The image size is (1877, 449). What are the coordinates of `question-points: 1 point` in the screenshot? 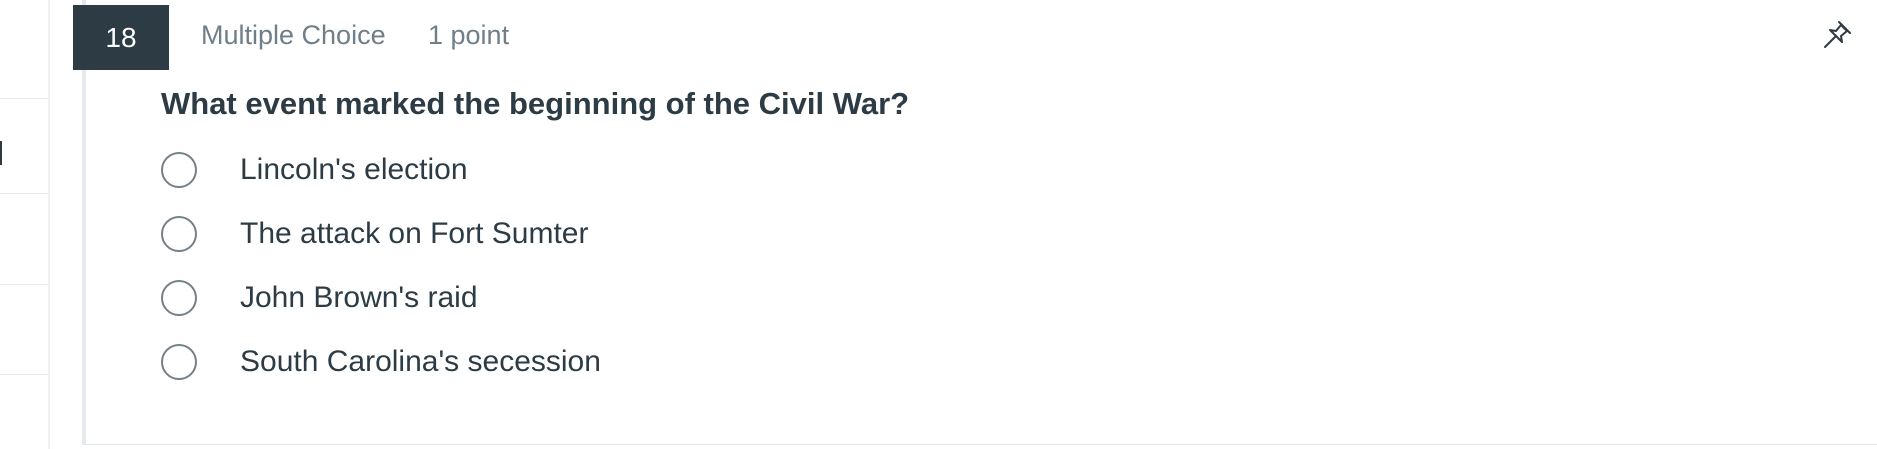 It's located at (469, 35).